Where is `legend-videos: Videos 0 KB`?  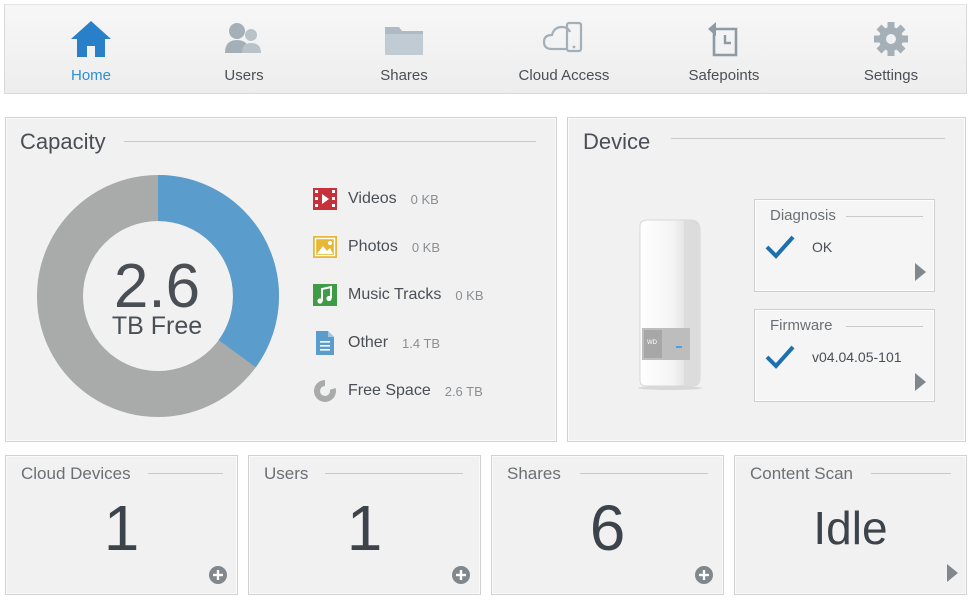 legend-videos: Videos 0 KB is located at coordinates (375, 199).